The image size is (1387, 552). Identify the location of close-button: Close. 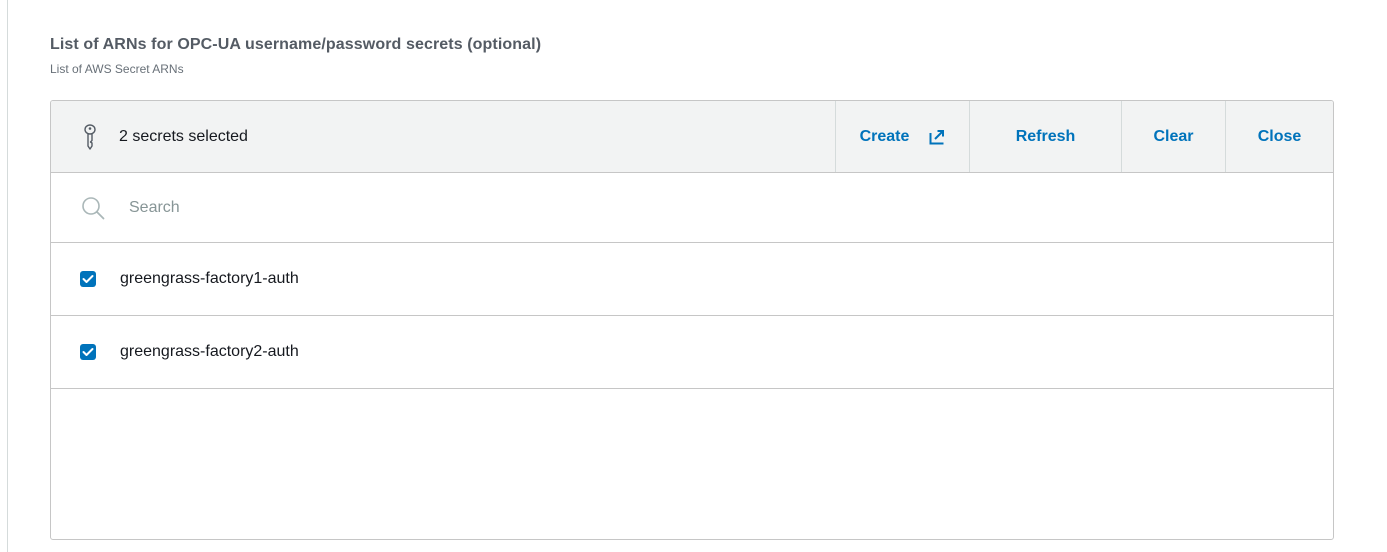
(1279, 136).